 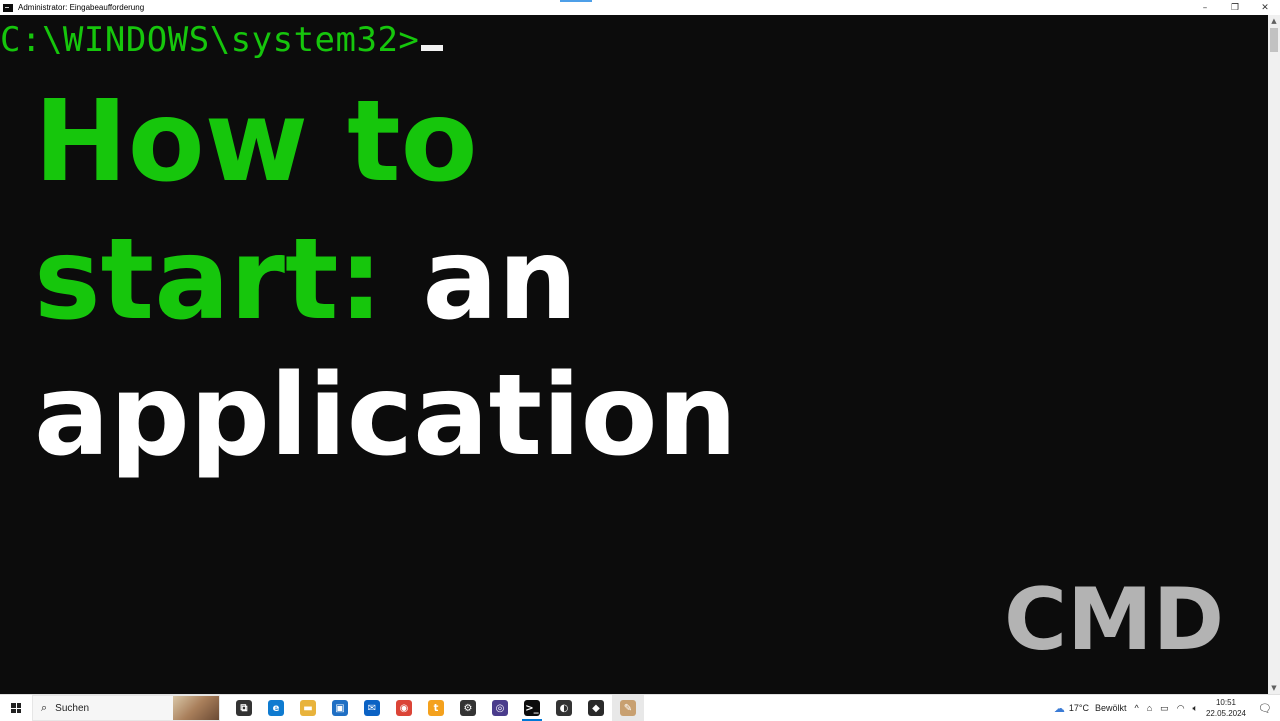 I want to click on headline-line-1: How to, so click(x=256, y=142).